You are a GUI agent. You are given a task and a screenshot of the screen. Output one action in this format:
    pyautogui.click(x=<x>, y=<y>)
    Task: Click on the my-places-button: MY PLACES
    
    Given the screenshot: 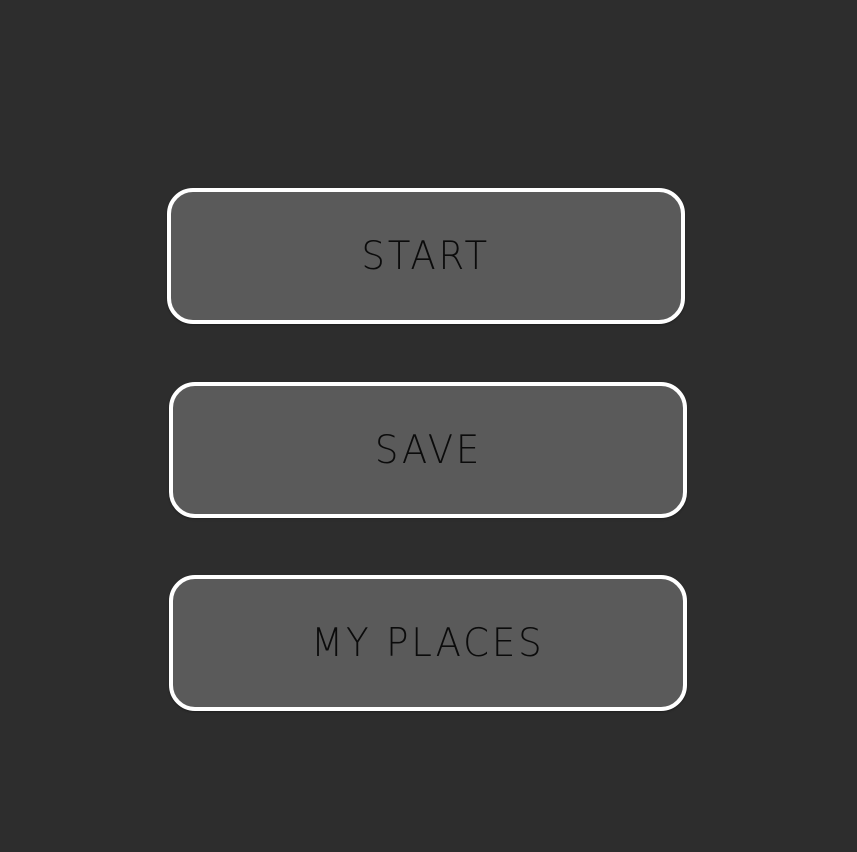 What is the action you would take?
    pyautogui.click(x=428, y=643)
    